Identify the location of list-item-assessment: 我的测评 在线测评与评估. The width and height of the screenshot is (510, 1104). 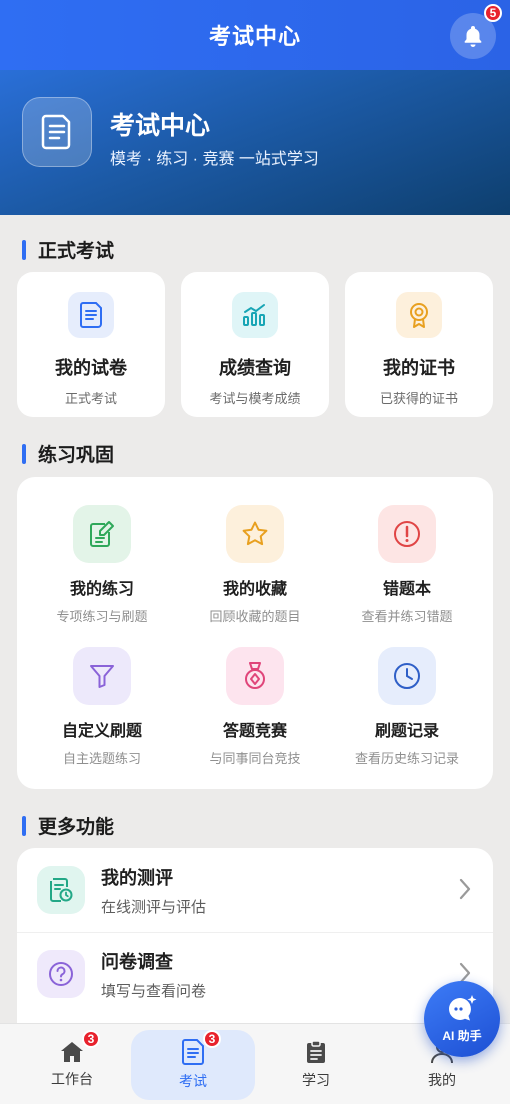
(255, 890).